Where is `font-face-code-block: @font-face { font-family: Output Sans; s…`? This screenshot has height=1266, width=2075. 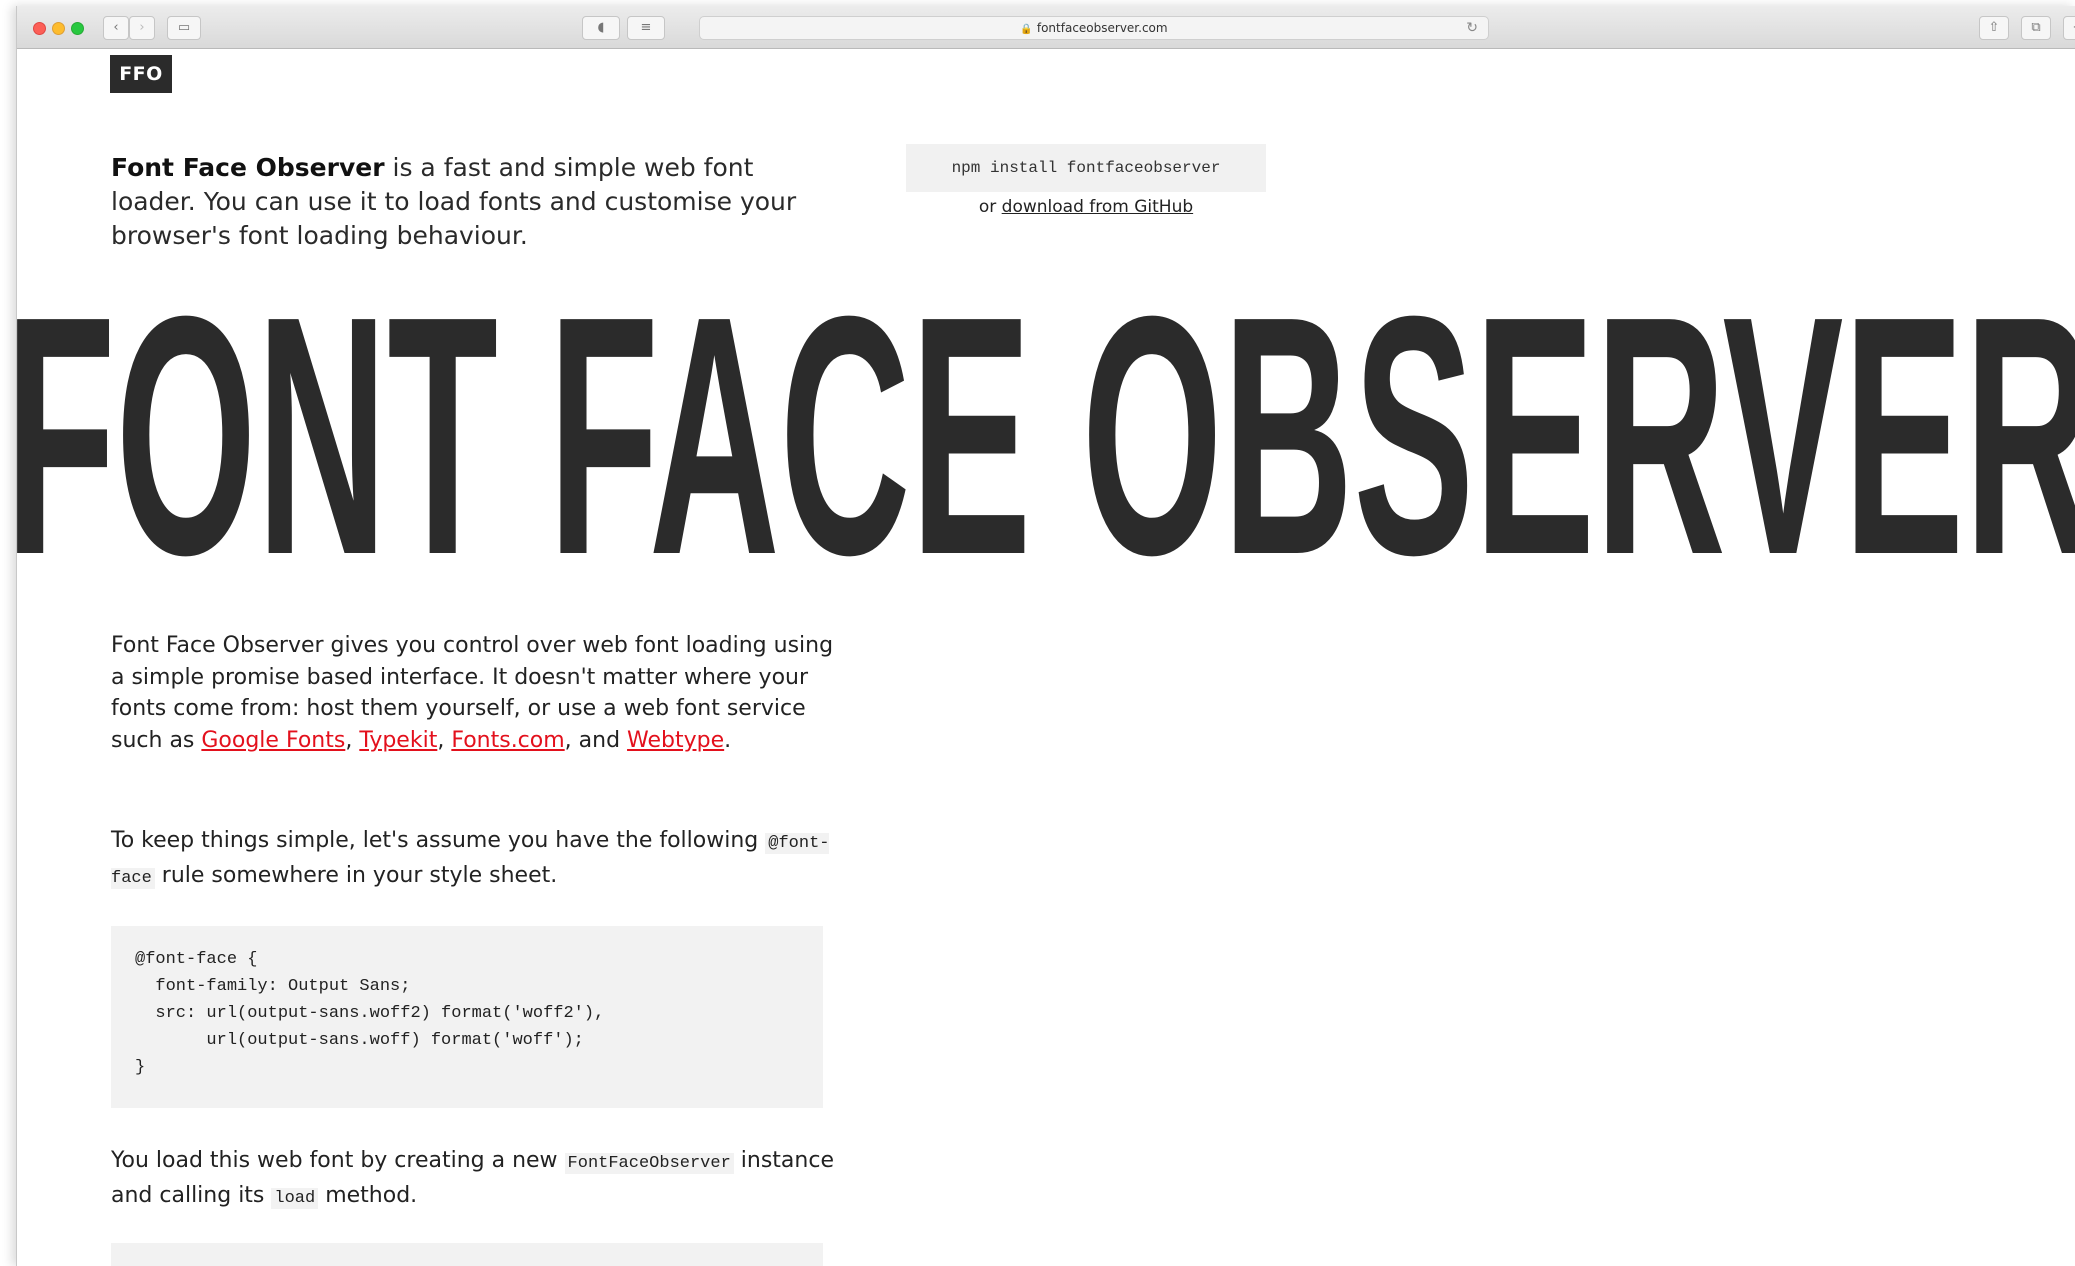
font-face-code-block: @font-face { font-family: Output Sans; s… is located at coordinates (467, 1017).